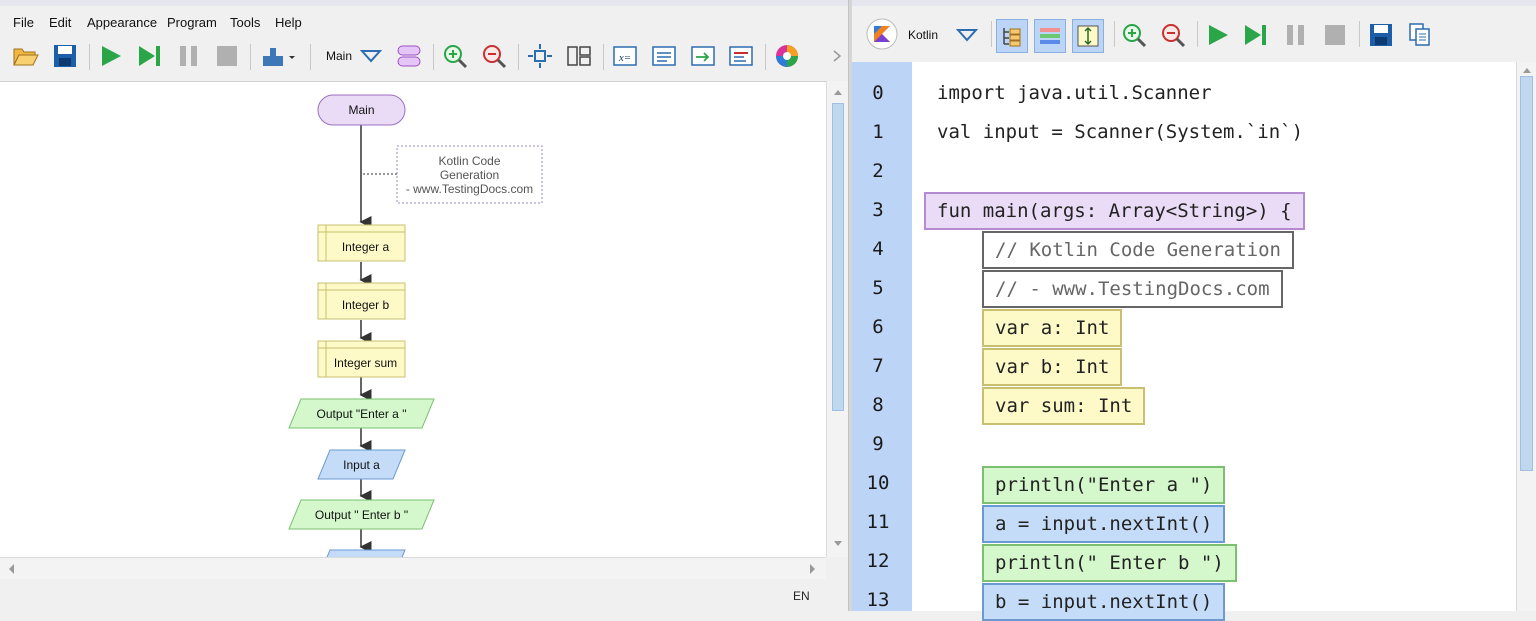 This screenshot has width=1536, height=621. What do you see at coordinates (1104, 524) in the screenshot?
I see `code-line-input: a = input.nextInt()` at bounding box center [1104, 524].